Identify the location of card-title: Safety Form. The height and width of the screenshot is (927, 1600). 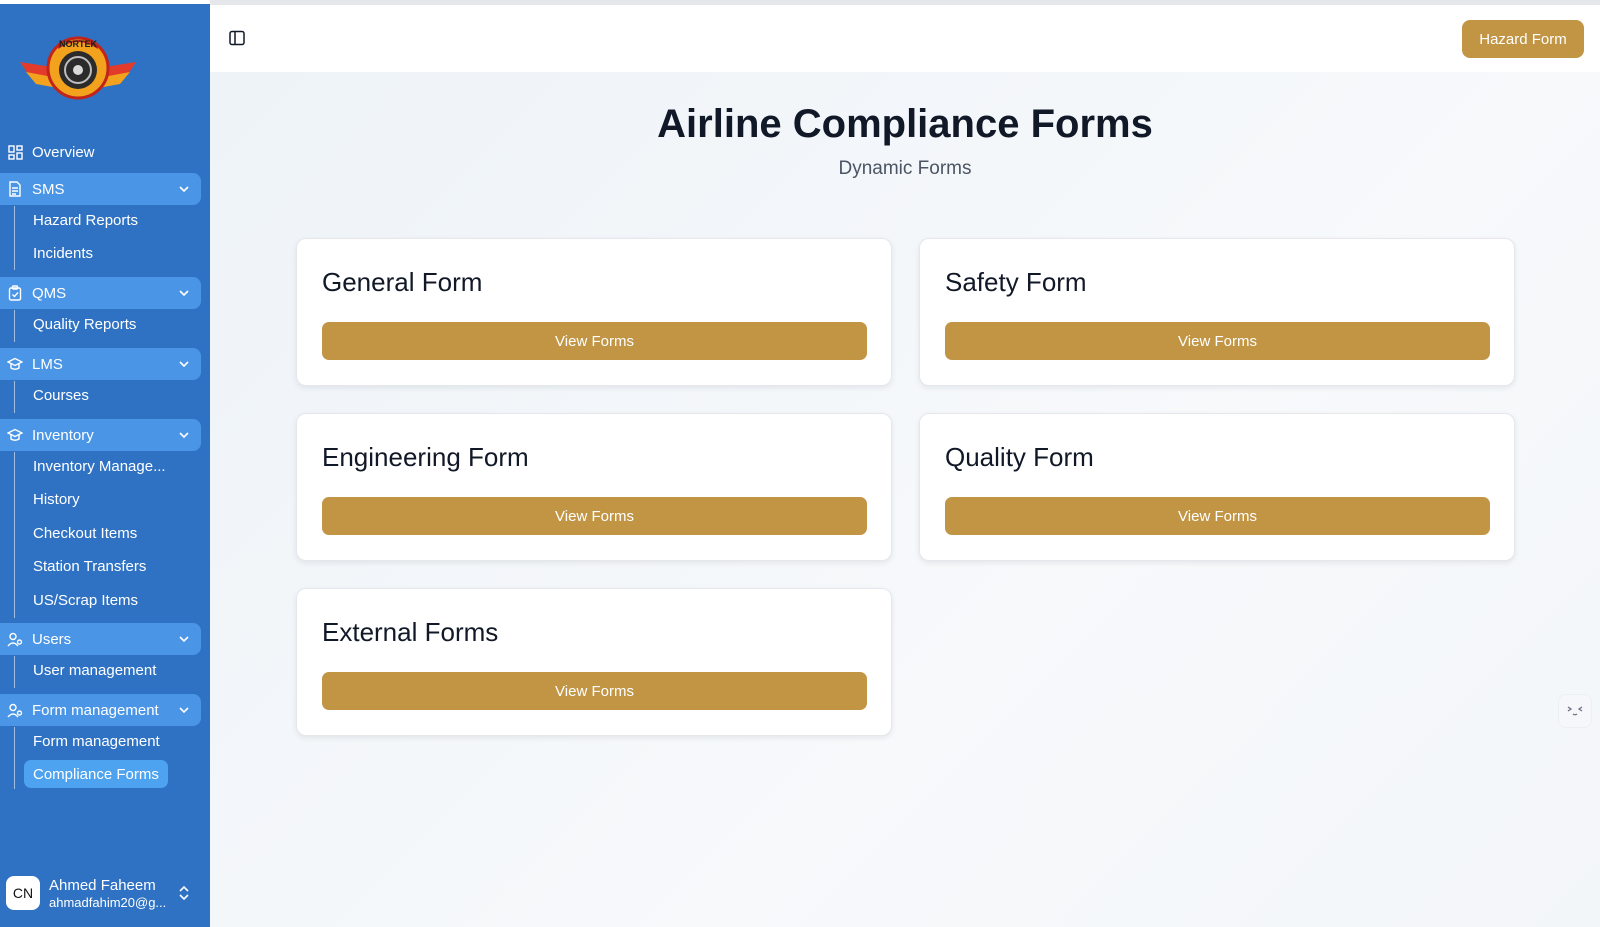
(1016, 282).